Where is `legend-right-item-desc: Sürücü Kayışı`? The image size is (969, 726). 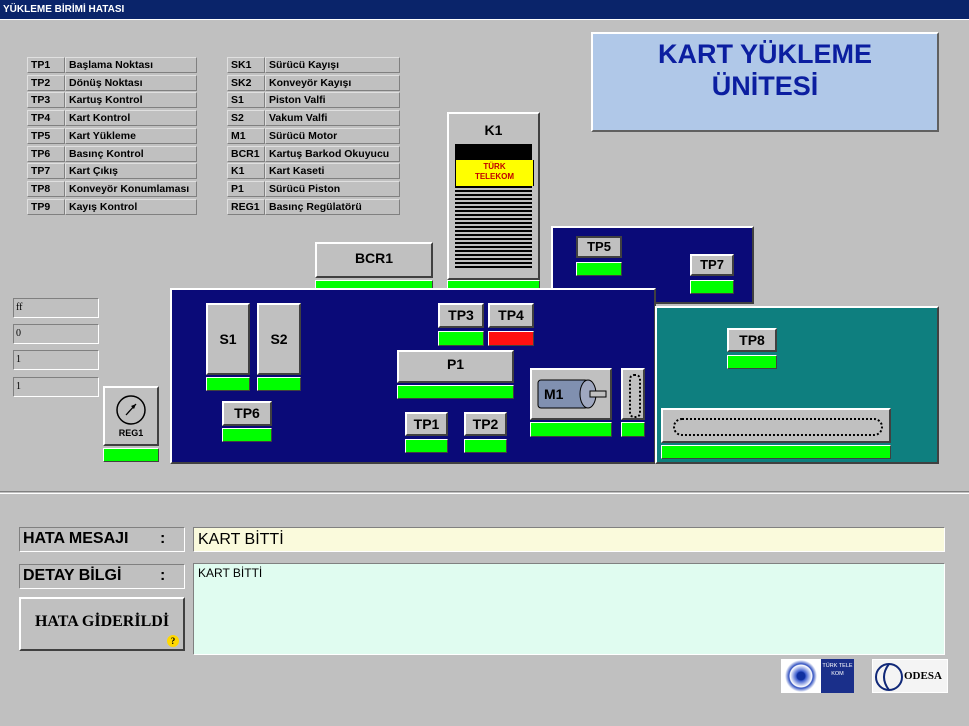
legend-right-item-desc: Sürücü Kayışı is located at coordinates (332, 65).